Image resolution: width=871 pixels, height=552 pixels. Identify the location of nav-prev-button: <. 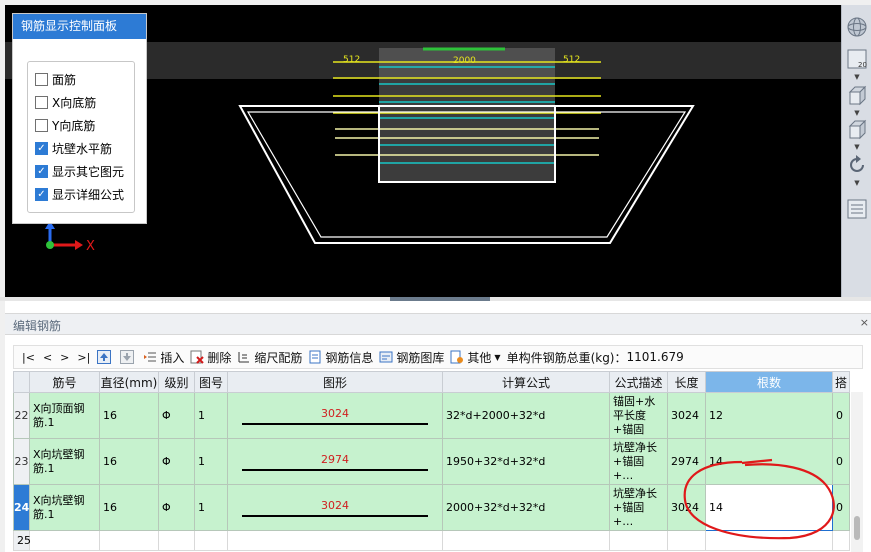
(47, 357).